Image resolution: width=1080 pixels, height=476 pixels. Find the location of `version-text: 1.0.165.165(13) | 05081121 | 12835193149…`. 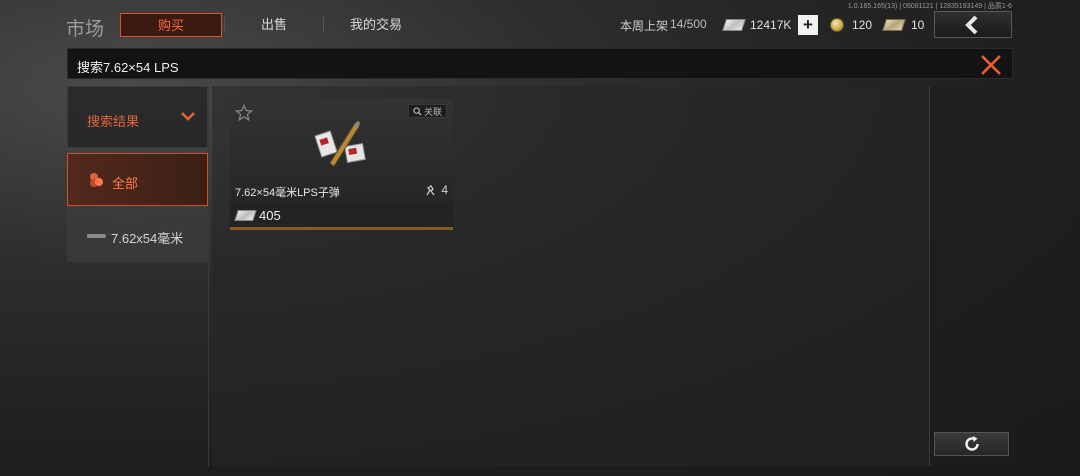

version-text: 1.0.165.165(13) | 05081121 | 12835193149… is located at coordinates (929, 6).